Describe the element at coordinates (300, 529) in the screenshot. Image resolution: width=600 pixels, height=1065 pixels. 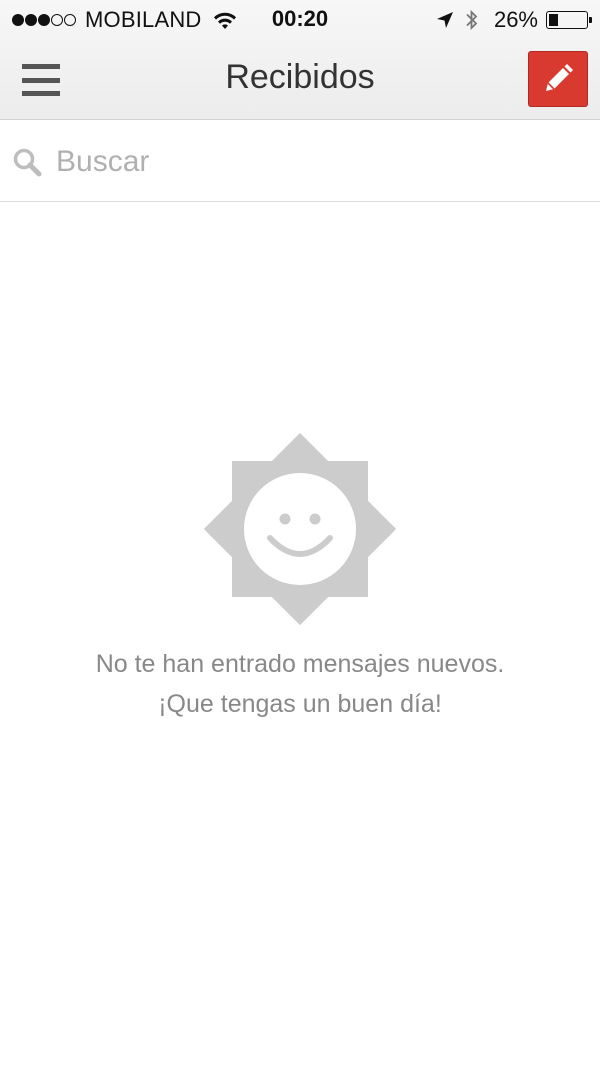
I see `smiling-sun-icon` at that location.